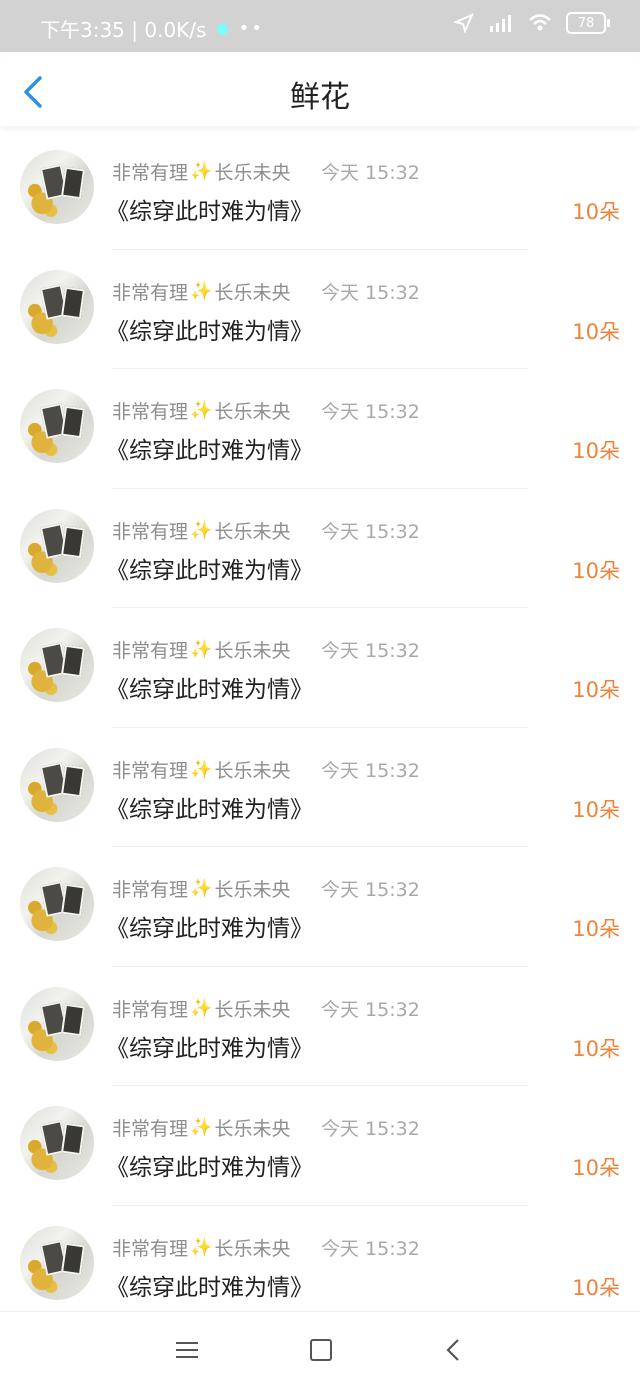 The height and width of the screenshot is (1388, 640). I want to click on status-dots: ••, so click(251, 28).